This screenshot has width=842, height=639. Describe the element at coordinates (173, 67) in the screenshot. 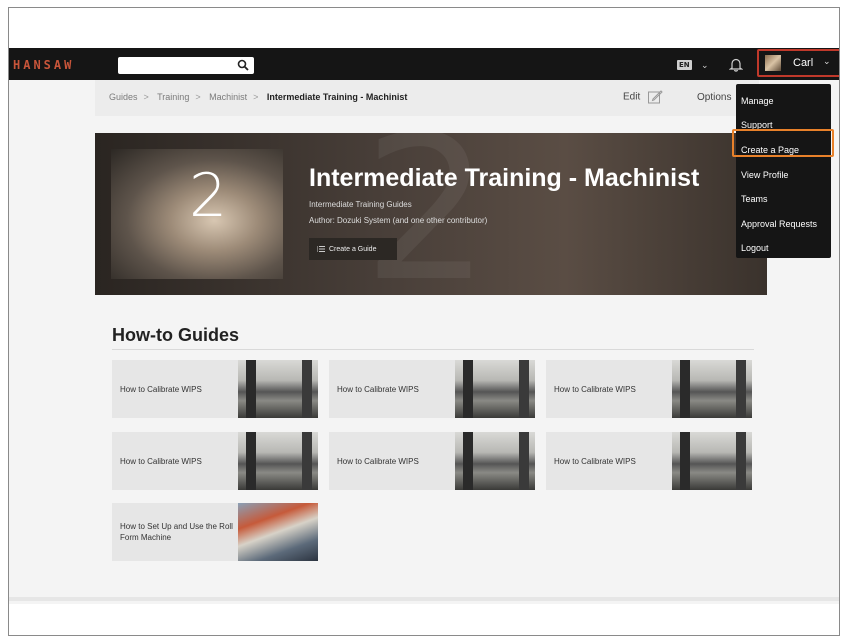

I see `search-input` at that location.